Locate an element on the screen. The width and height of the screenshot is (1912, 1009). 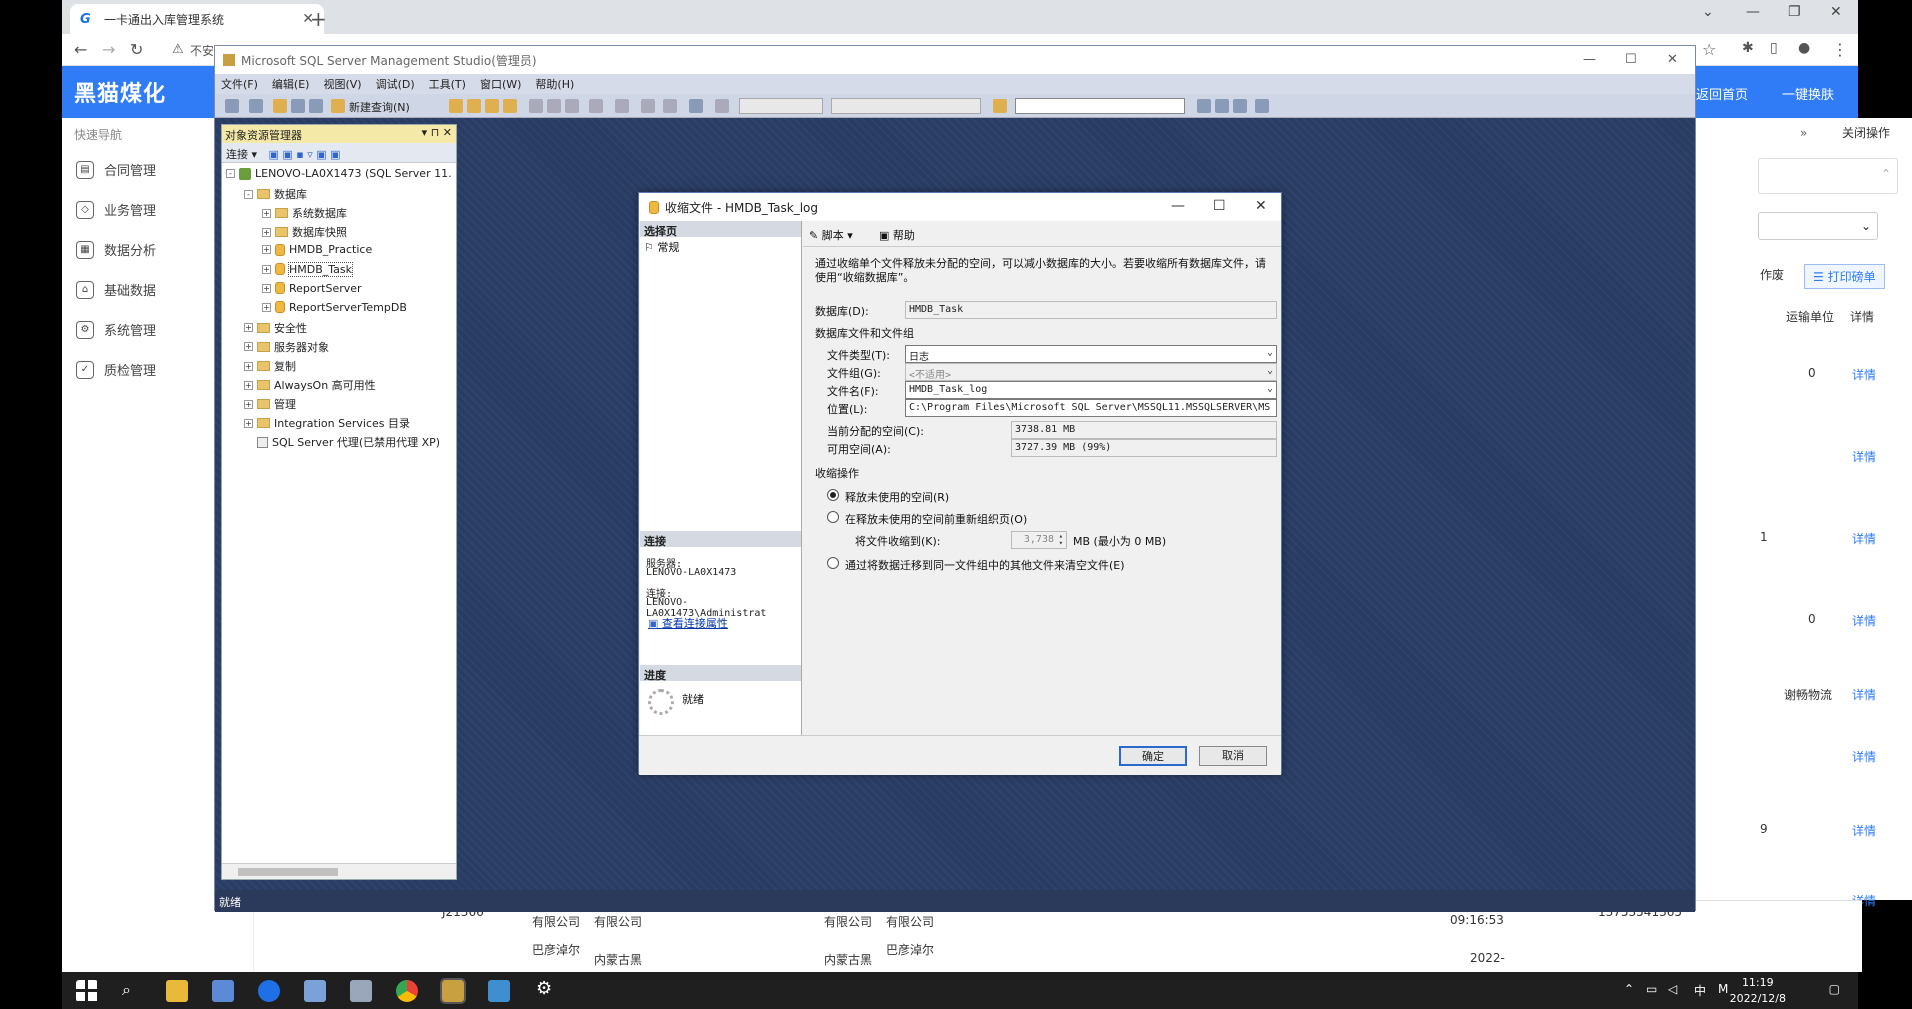
new-query-button: 新建查询(N) is located at coordinates (379, 107).